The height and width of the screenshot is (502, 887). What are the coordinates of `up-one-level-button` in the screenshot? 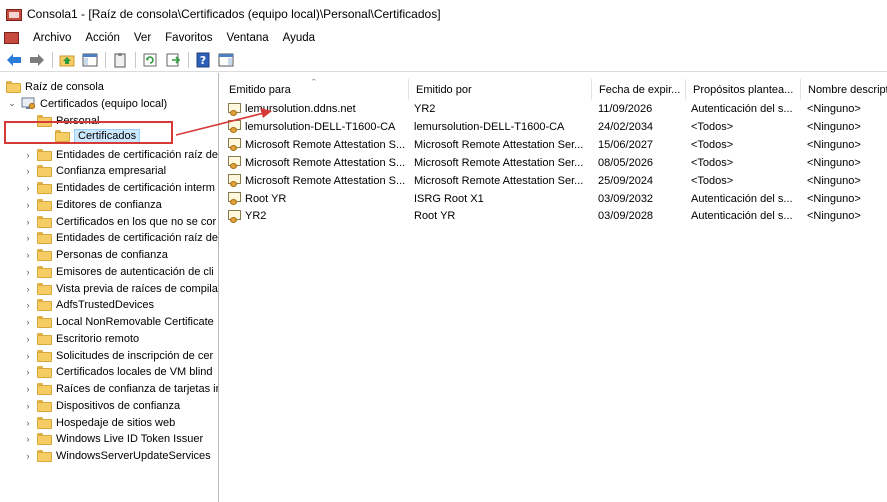 It's located at (67, 60).